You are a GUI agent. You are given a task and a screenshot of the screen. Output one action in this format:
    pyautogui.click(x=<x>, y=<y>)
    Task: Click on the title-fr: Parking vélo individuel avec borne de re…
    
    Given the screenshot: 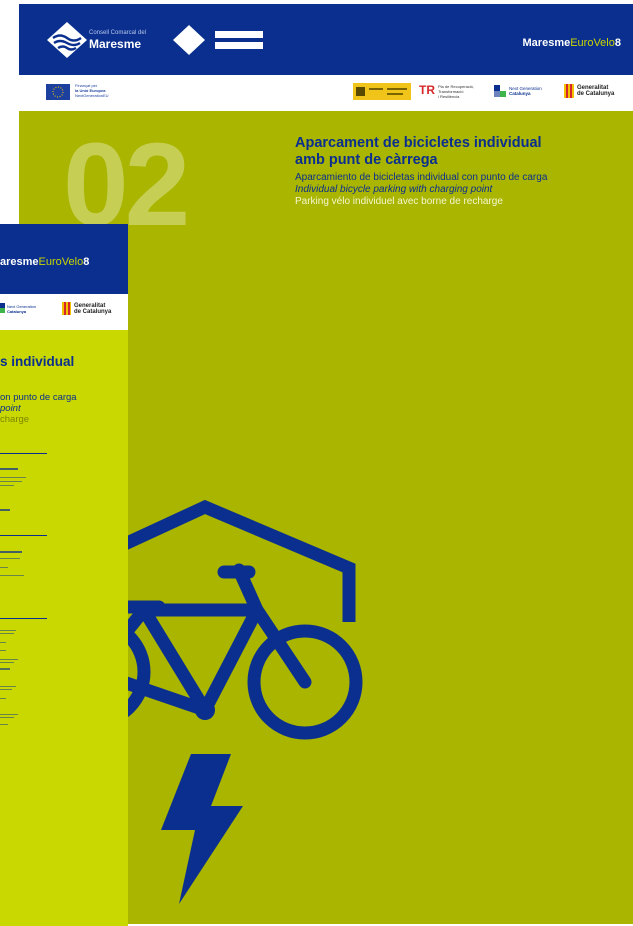 What is the action you would take?
    pyautogui.click(x=399, y=201)
    